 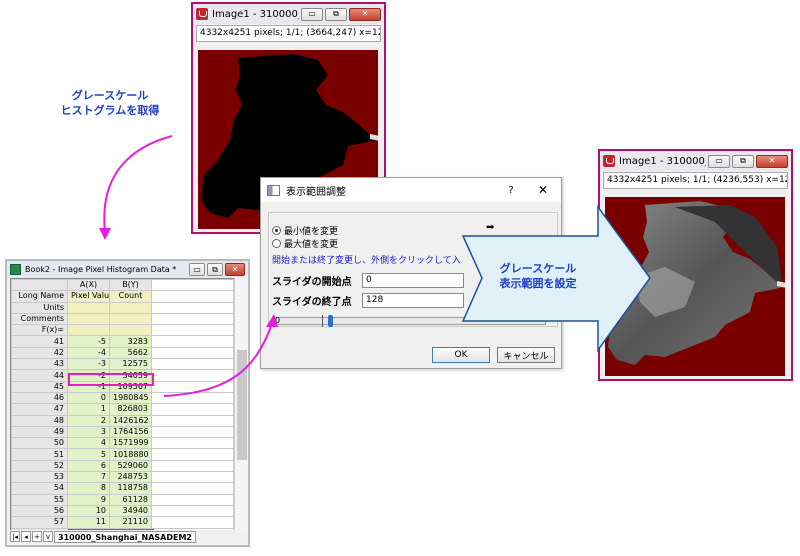 What do you see at coordinates (39, 375) in the screenshot?
I see `row-number: 44` at bounding box center [39, 375].